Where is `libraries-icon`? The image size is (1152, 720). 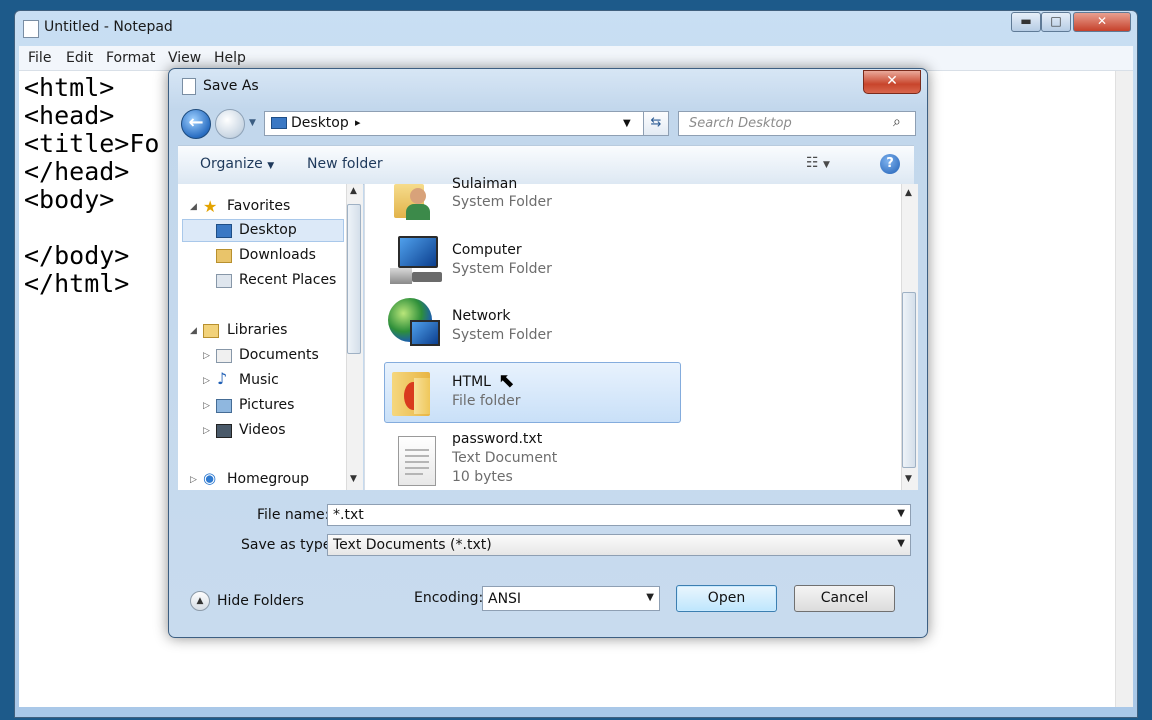 libraries-icon is located at coordinates (211, 331).